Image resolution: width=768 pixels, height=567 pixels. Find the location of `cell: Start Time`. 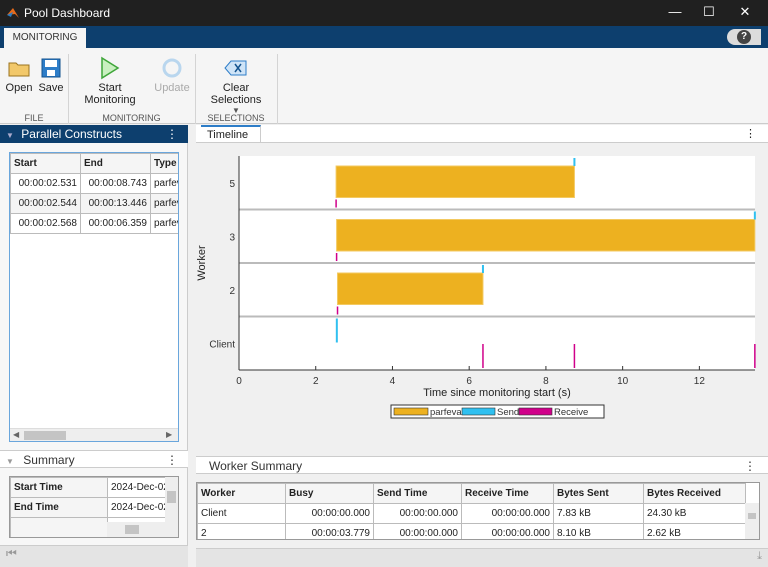

cell: Start Time is located at coordinates (59, 487).